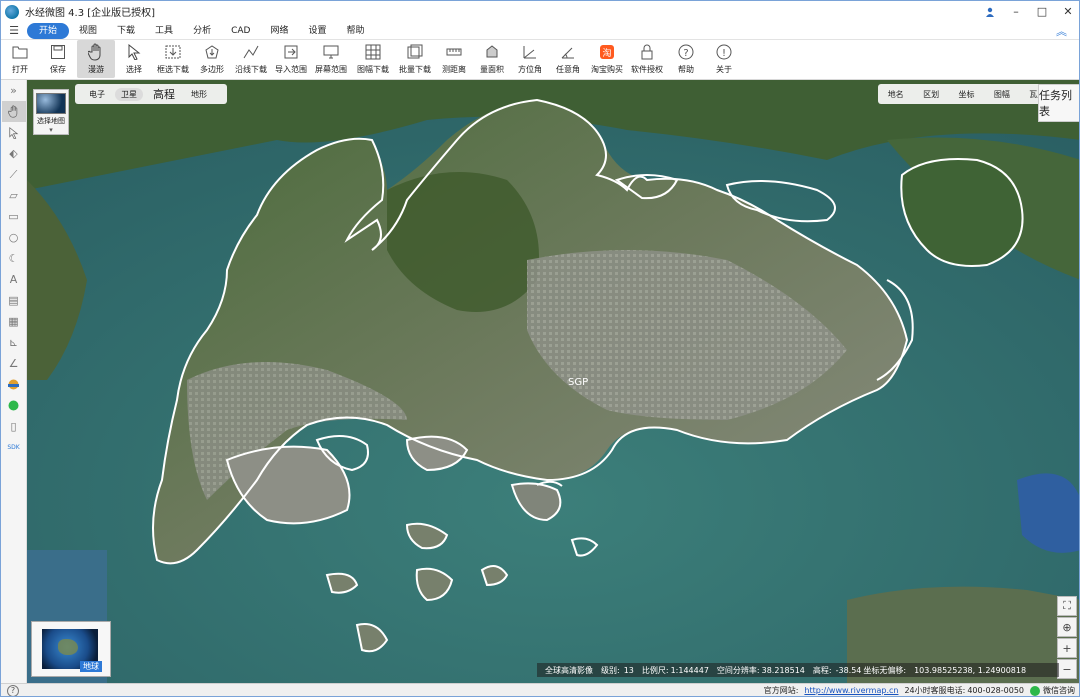 This screenshot has width=1080, height=697. What do you see at coordinates (415, 59) in the screenshot?
I see `batch-download-button: 批量下载` at bounding box center [415, 59].